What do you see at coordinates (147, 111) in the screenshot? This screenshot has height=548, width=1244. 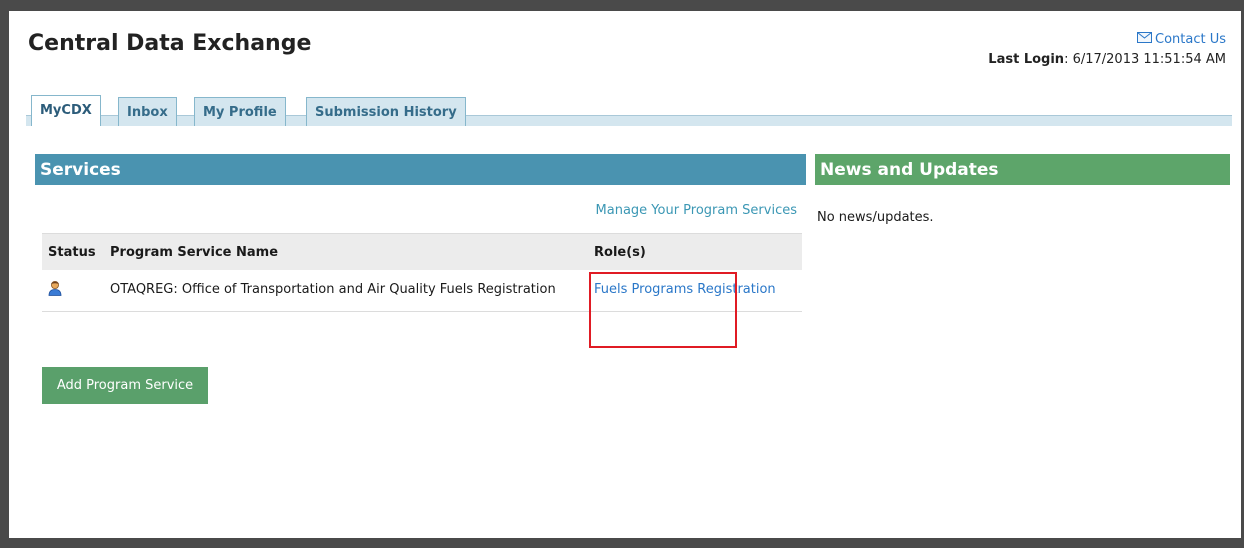 I see `tab-inbox: Inbox` at bounding box center [147, 111].